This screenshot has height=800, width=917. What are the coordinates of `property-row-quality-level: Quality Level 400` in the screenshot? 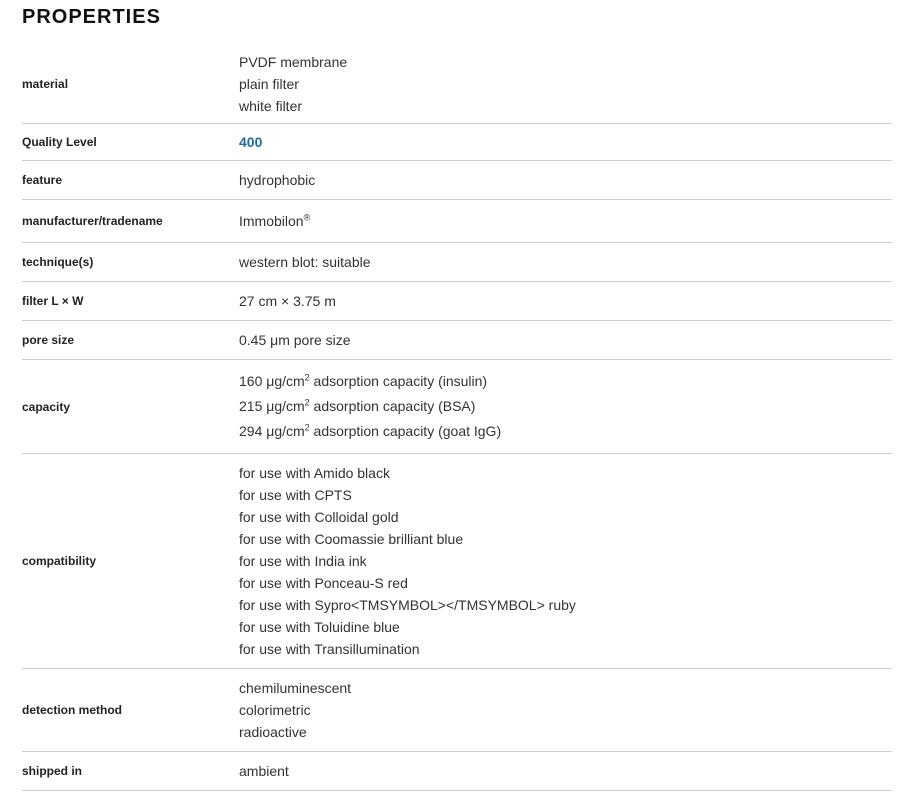 It's located at (457, 142).